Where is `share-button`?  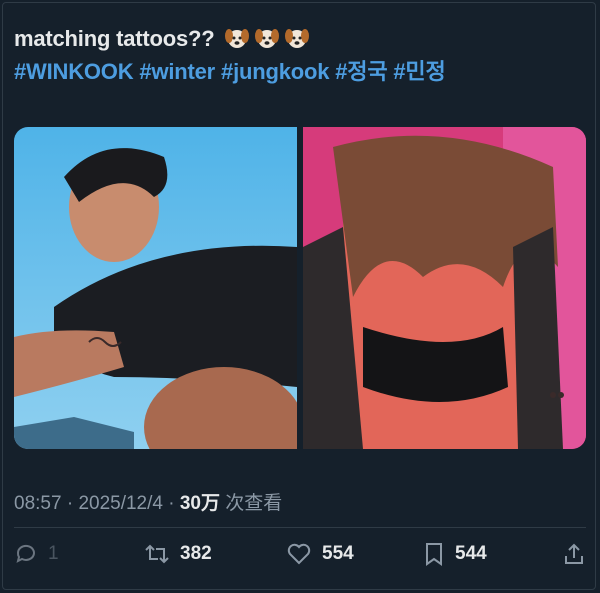
share-button is located at coordinates (574, 554).